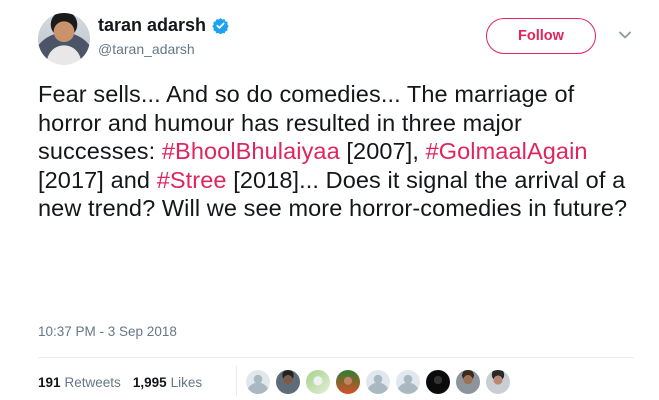 This screenshot has width=659, height=400. I want to click on author-name-text: taran adarsh, so click(152, 25).